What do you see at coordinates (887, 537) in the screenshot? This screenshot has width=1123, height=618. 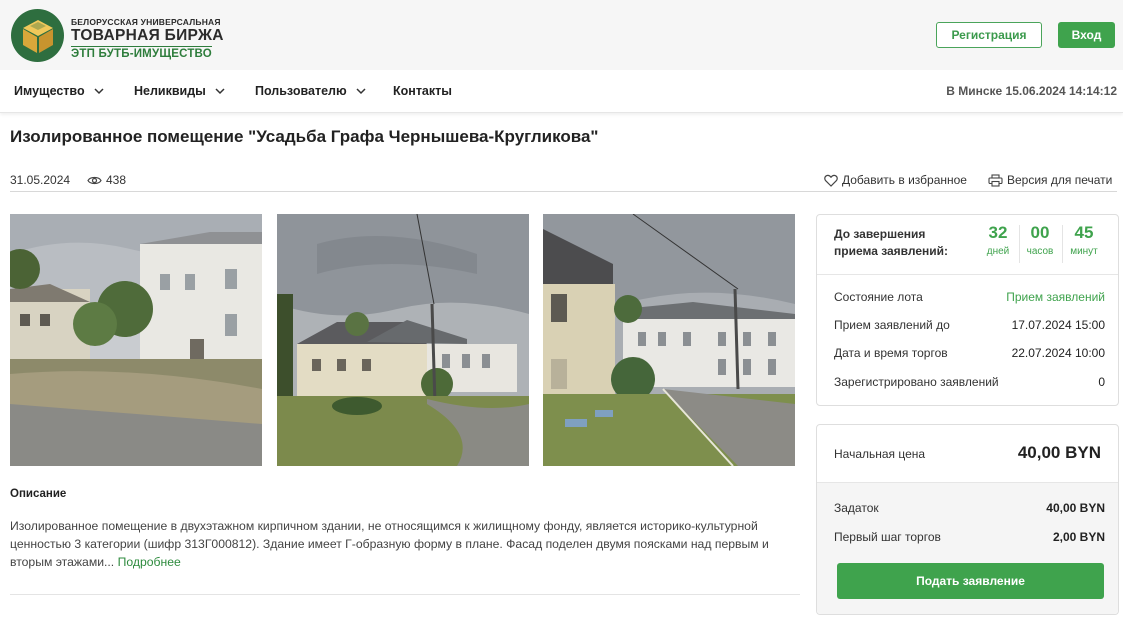 I see `first-step-label: Первый шаг торгов` at bounding box center [887, 537].